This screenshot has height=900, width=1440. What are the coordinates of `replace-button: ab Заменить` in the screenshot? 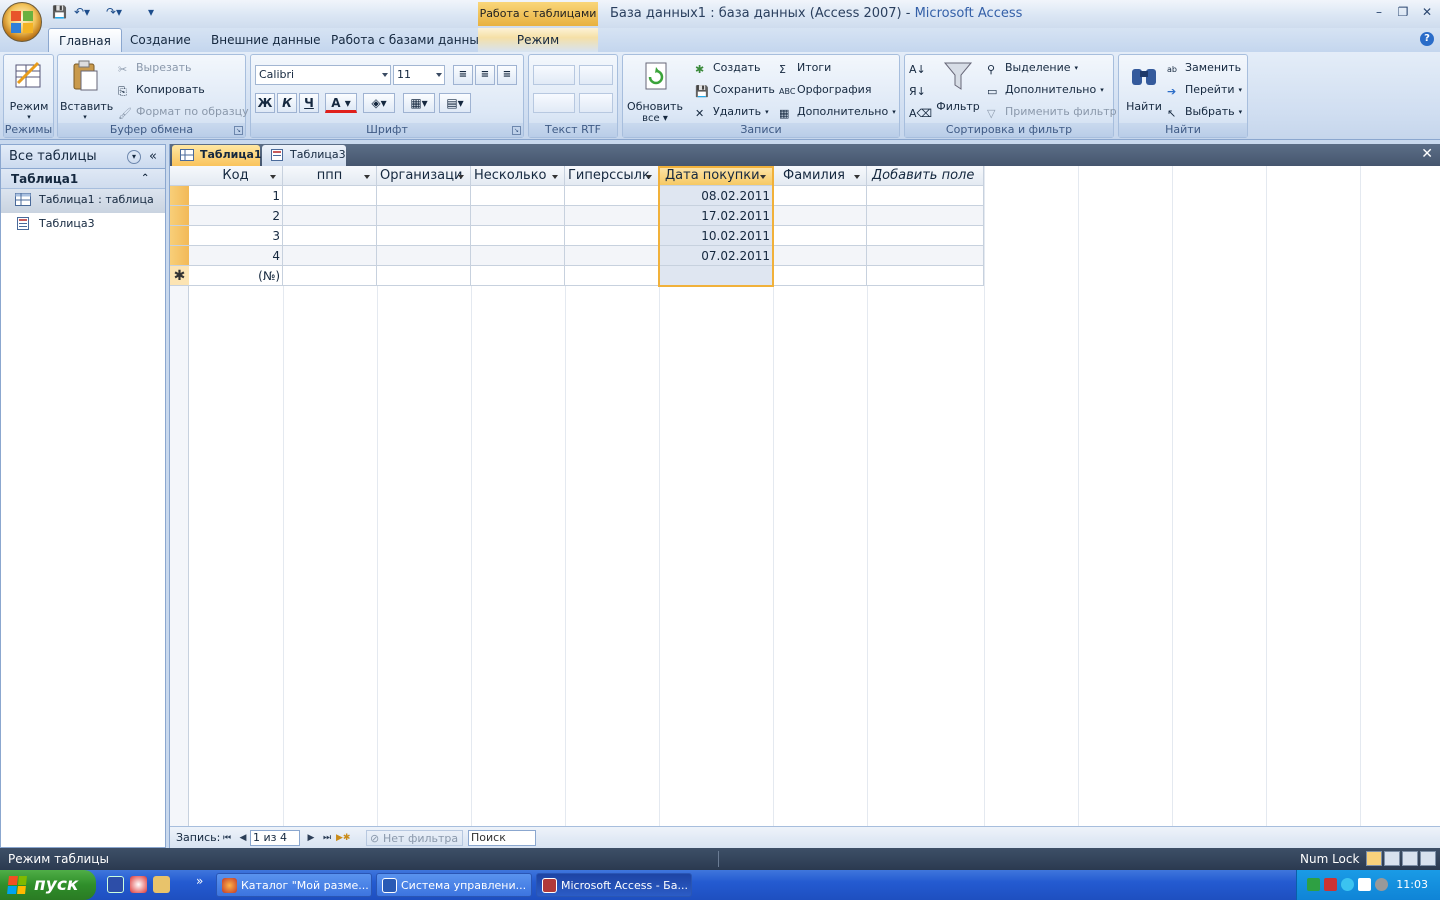 It's located at (1204, 68).